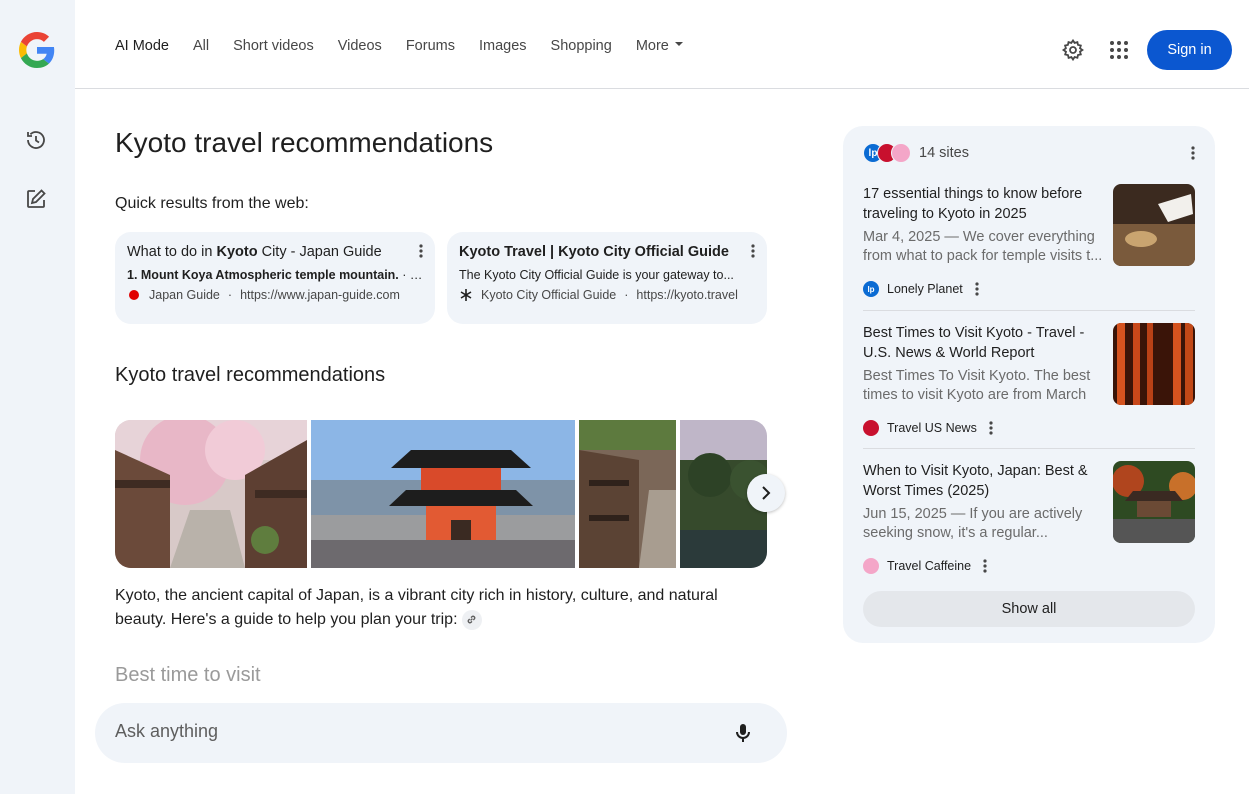 The height and width of the screenshot is (794, 1249). I want to click on chevron-right-icon, so click(766, 493).